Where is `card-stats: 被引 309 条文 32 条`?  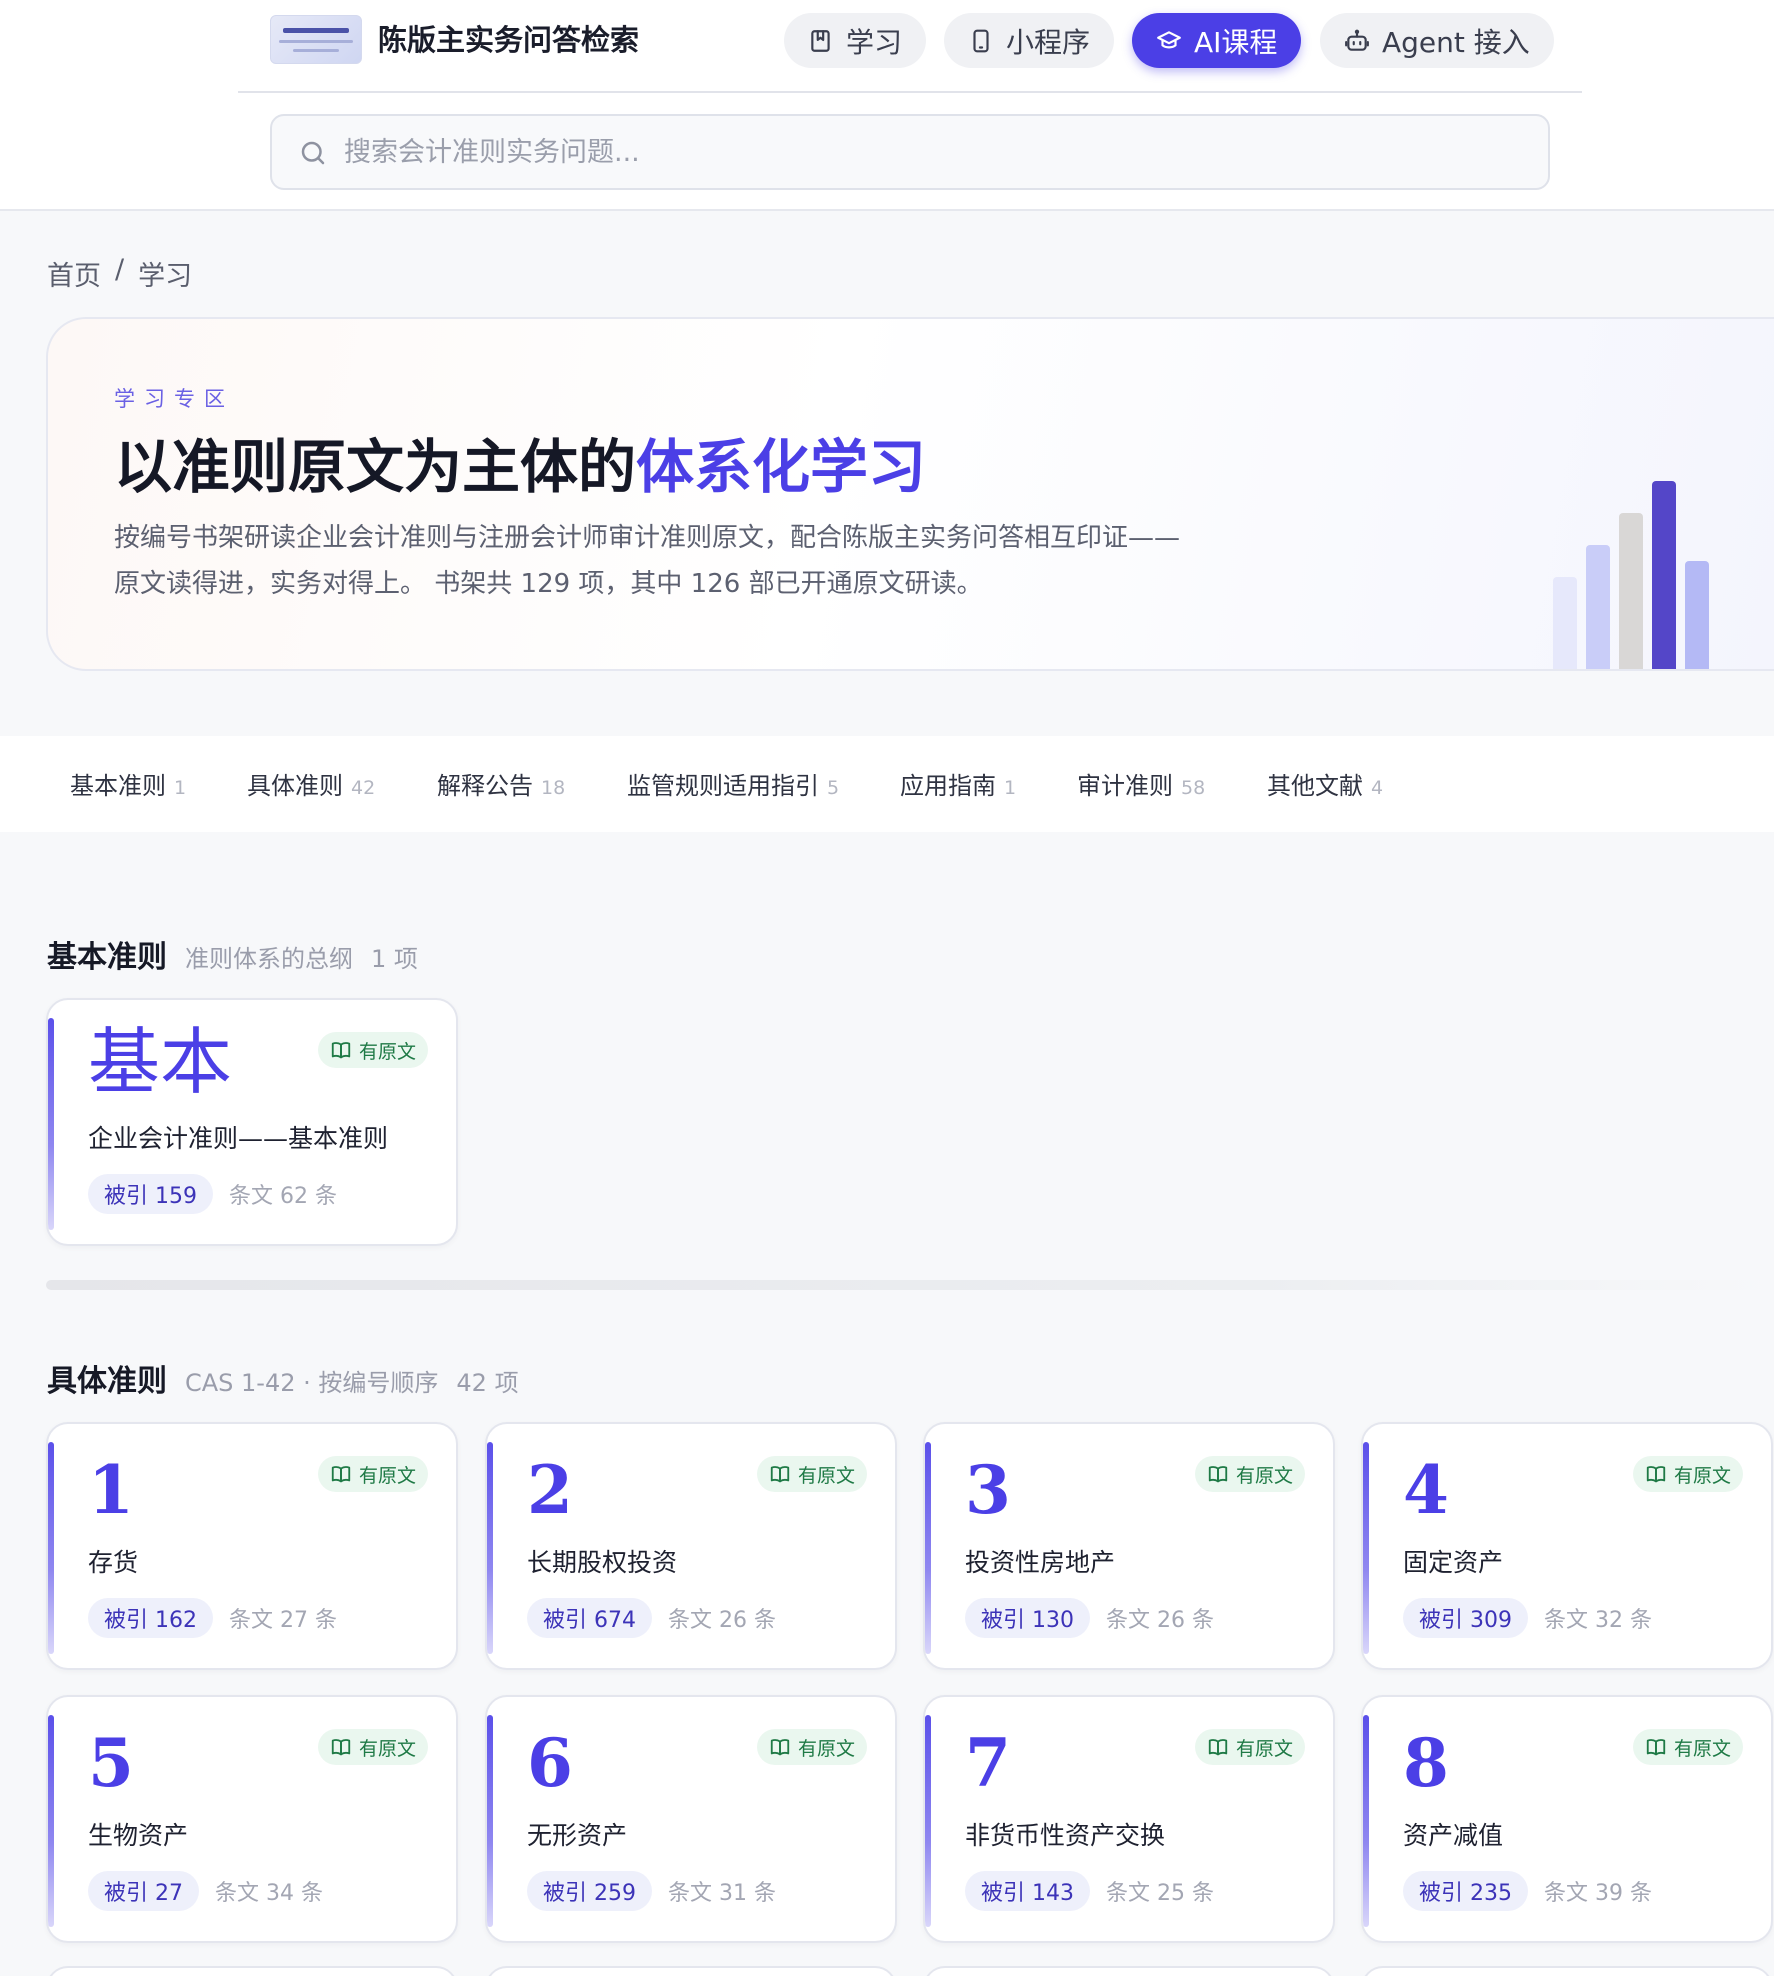 card-stats: 被引 309 条文 32 条 is located at coordinates (1527, 1618).